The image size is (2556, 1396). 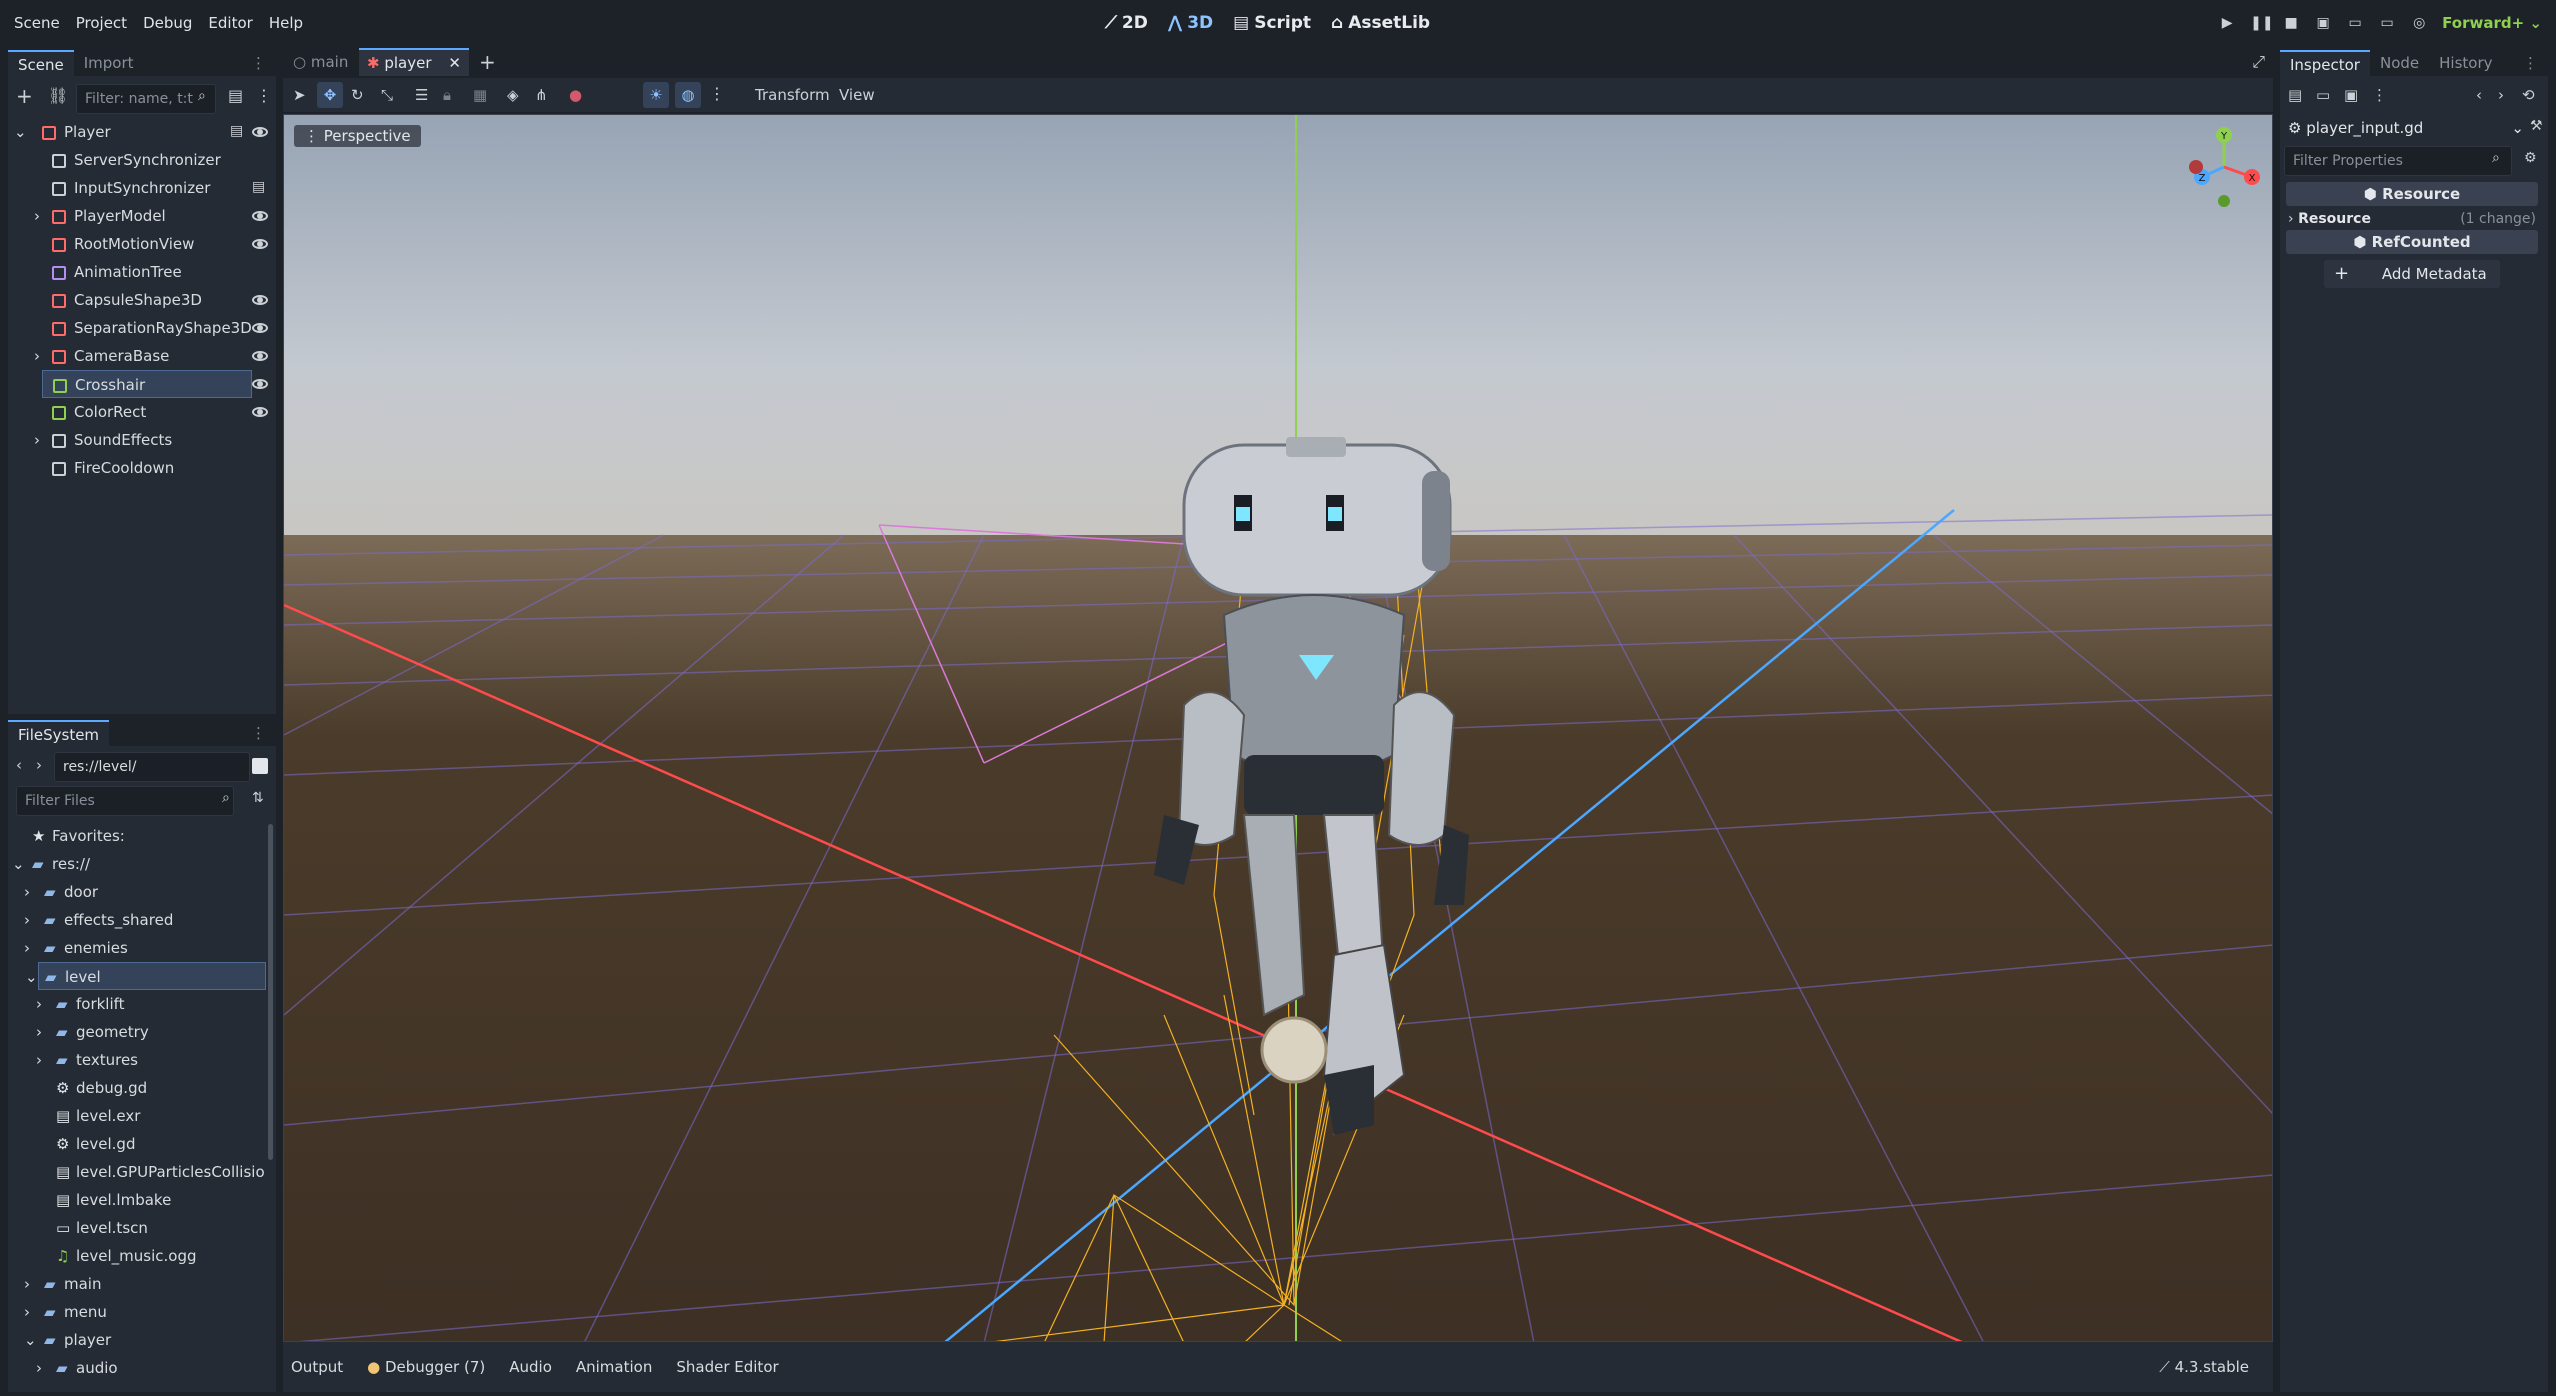 What do you see at coordinates (147, 384) in the screenshot?
I see `scene-node-crosshair: Crosshair` at bounding box center [147, 384].